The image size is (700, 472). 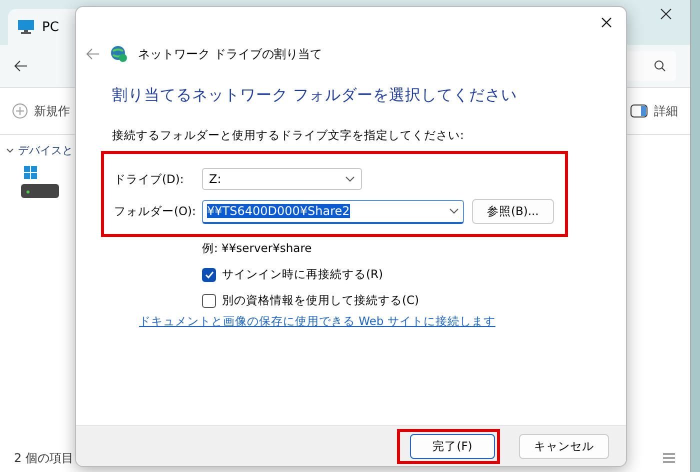 What do you see at coordinates (45, 150) in the screenshot?
I see `sidebar-section: デバイスと` at bounding box center [45, 150].